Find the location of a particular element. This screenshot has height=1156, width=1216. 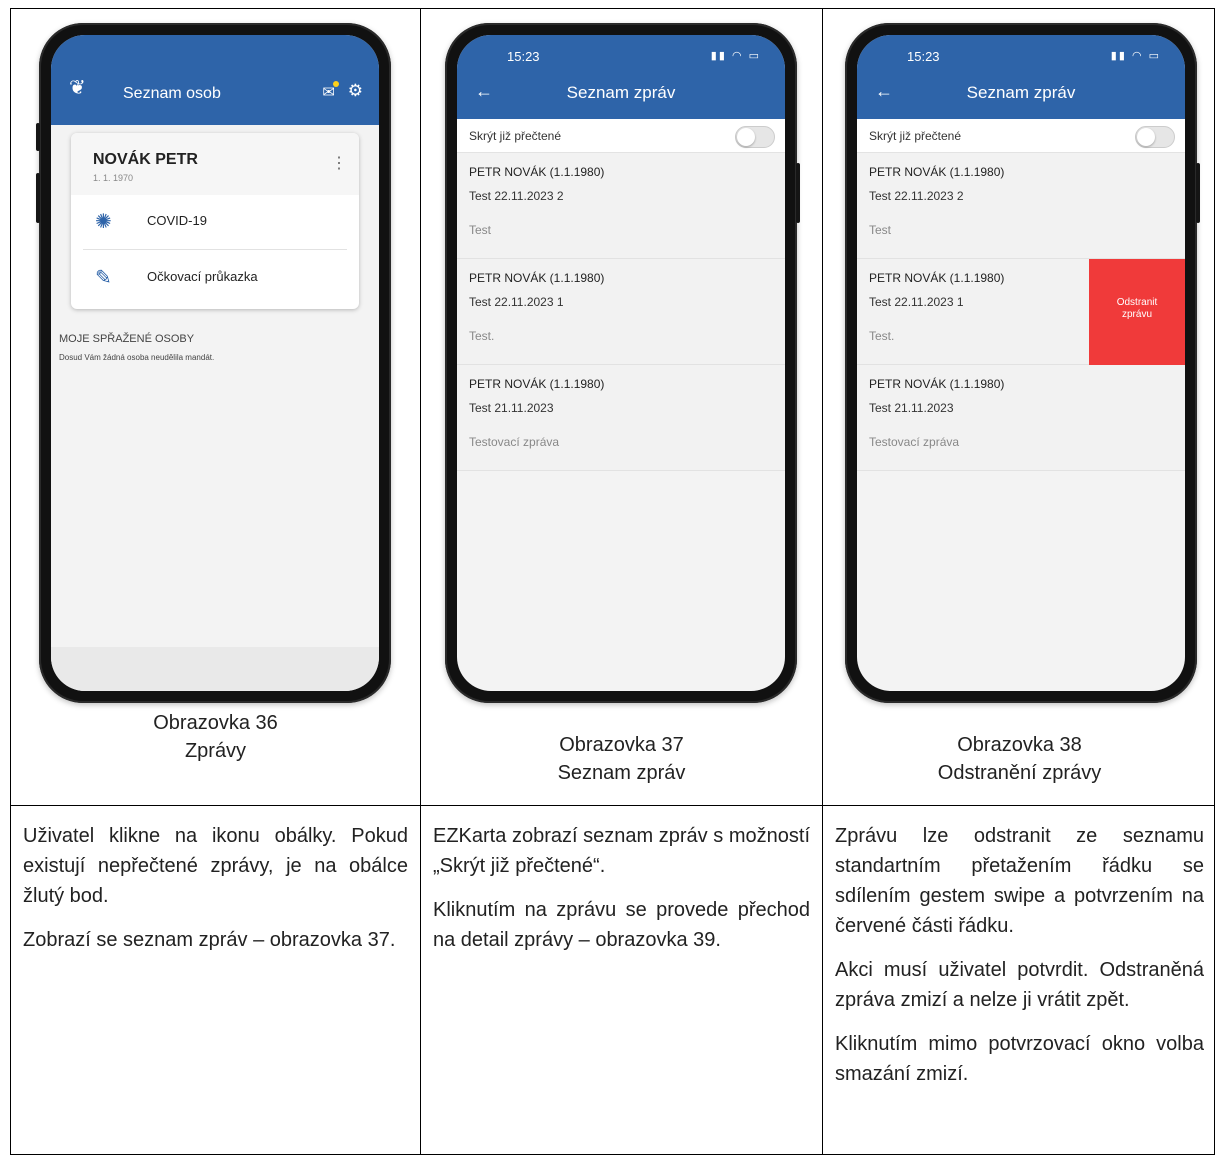

syringe-icon: ✎ is located at coordinates (103, 278).